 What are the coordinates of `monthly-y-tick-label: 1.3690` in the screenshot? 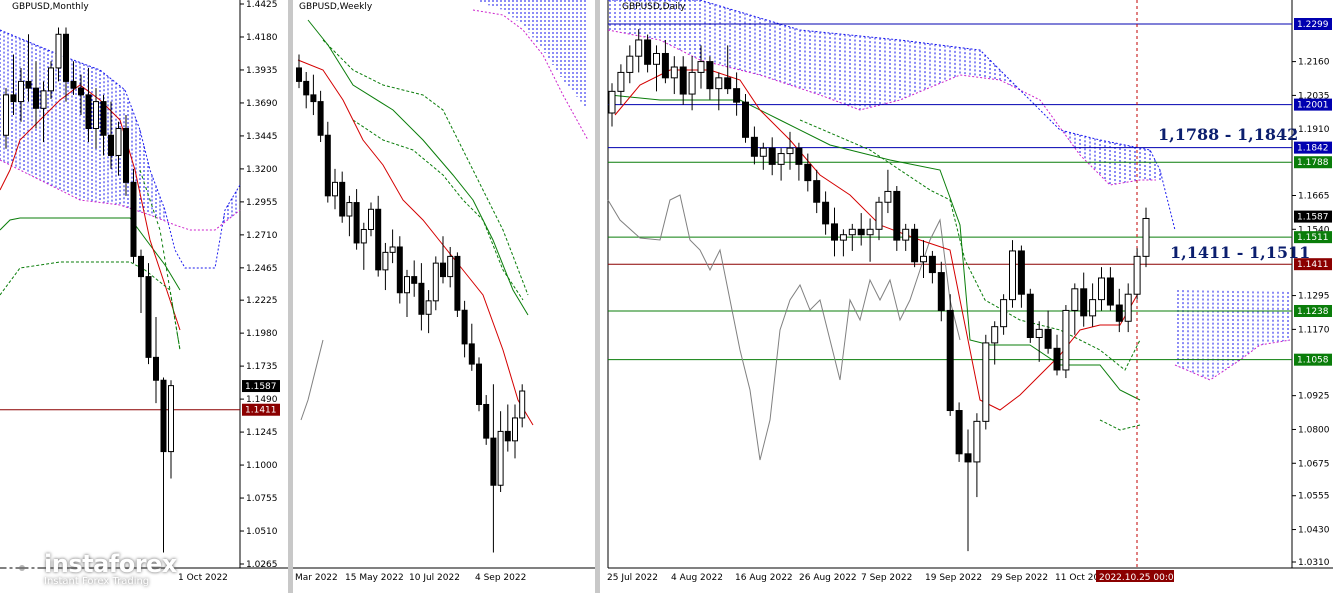 It's located at (262, 104).